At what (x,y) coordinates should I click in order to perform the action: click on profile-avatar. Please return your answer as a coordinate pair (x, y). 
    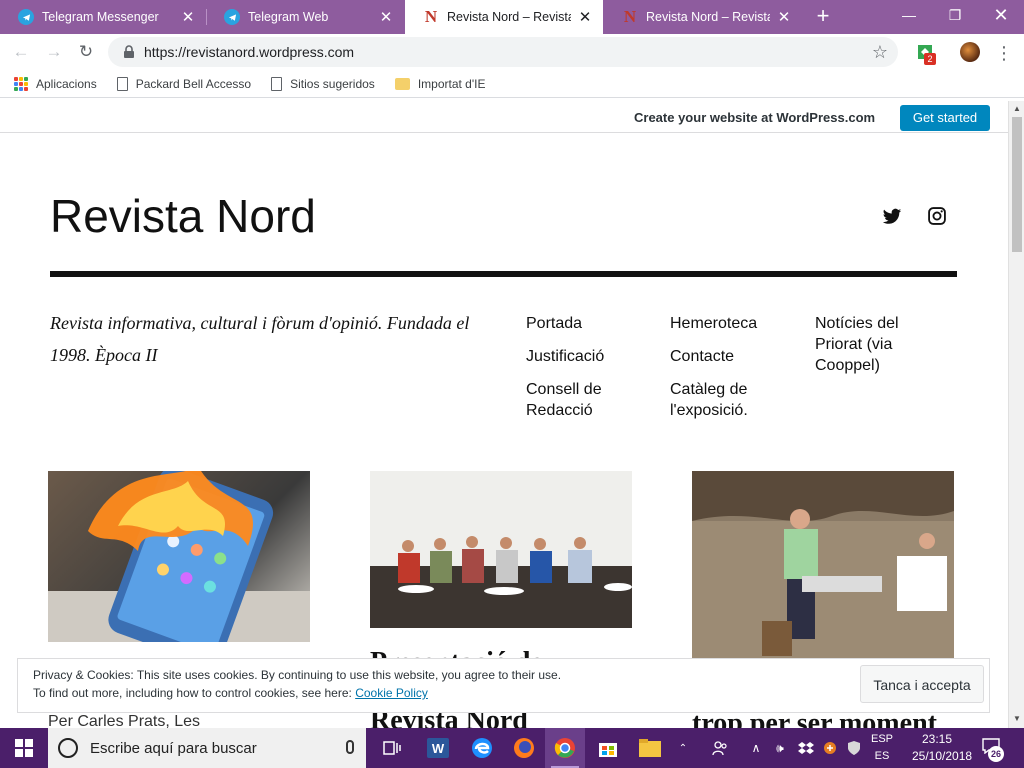
    Looking at the image, I should click on (970, 52).